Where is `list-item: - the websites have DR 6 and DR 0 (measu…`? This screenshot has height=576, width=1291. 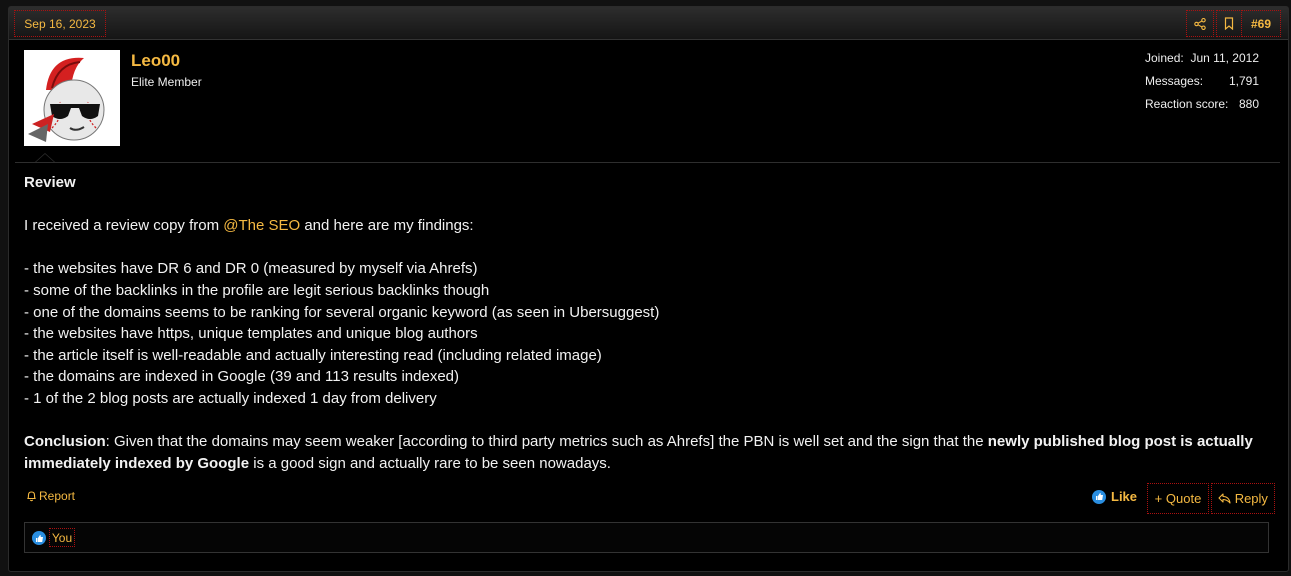
list-item: - the websites have DR 6 and DR 0 (measu… is located at coordinates (251, 269).